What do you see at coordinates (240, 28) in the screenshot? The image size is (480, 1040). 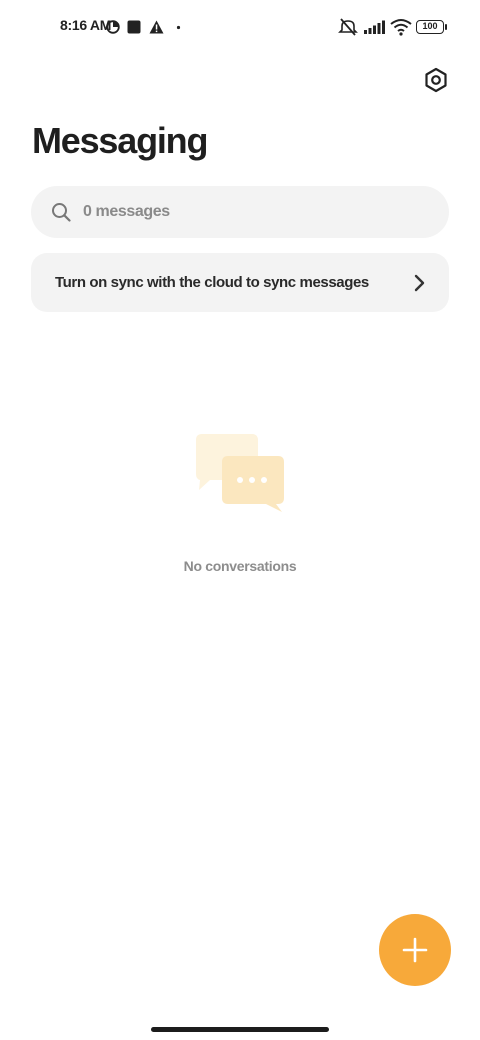 I see `status-bar: 8:16 AM 100` at bounding box center [240, 28].